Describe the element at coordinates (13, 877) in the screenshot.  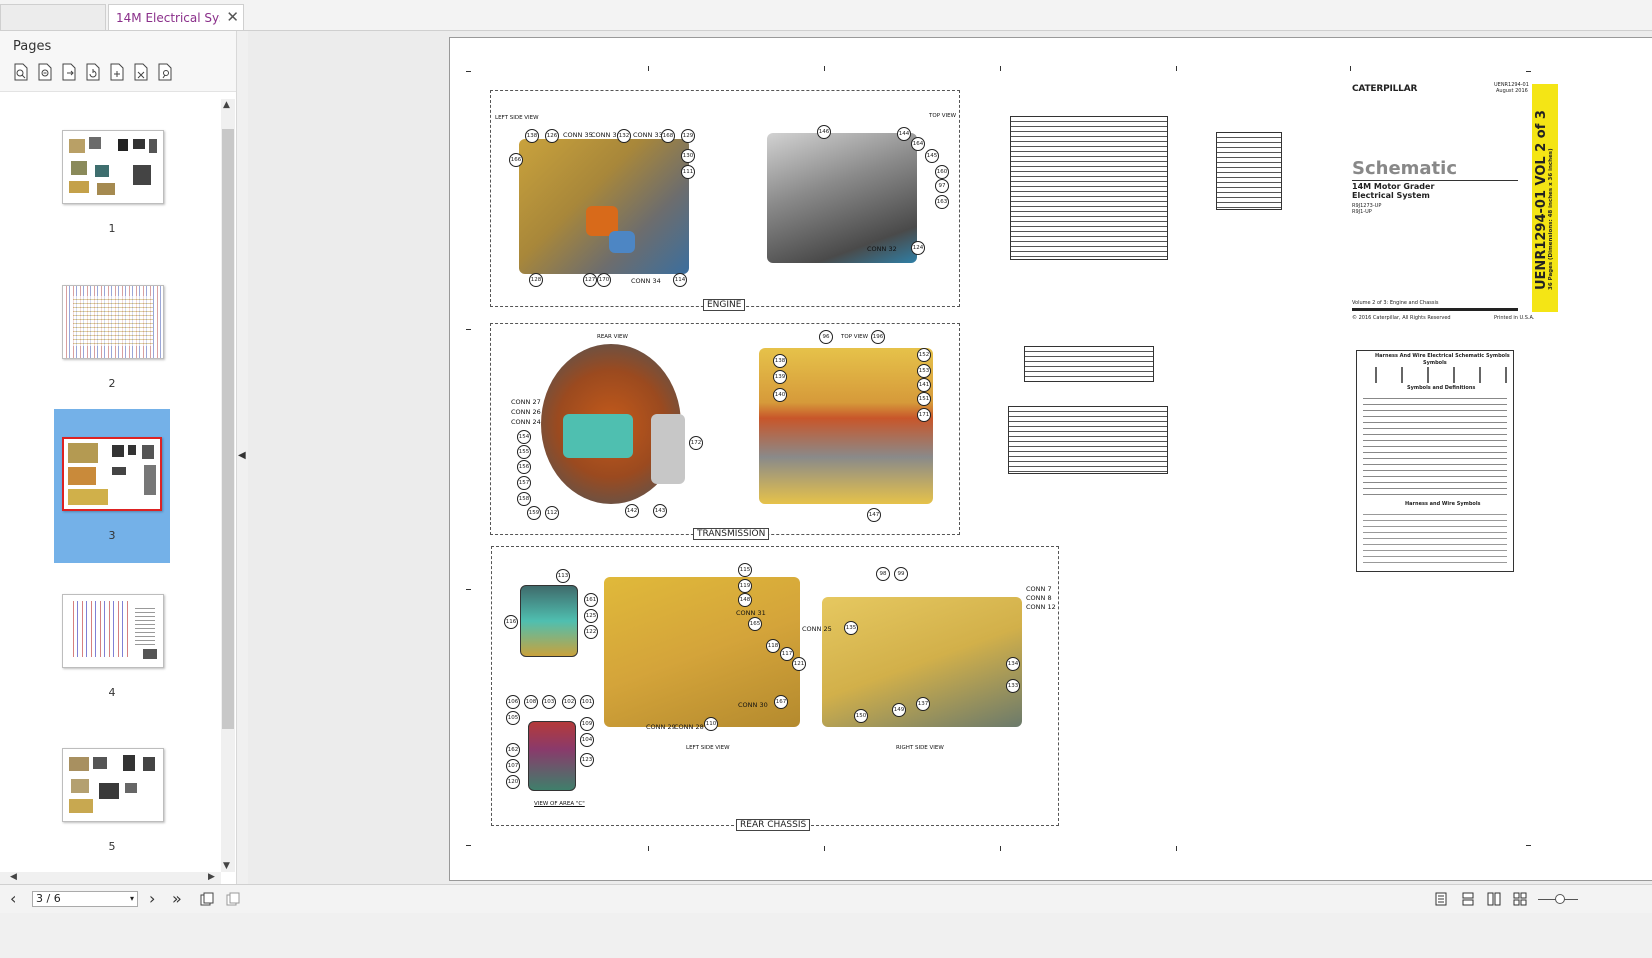
I see `scroll-left-icon: ◀` at that location.